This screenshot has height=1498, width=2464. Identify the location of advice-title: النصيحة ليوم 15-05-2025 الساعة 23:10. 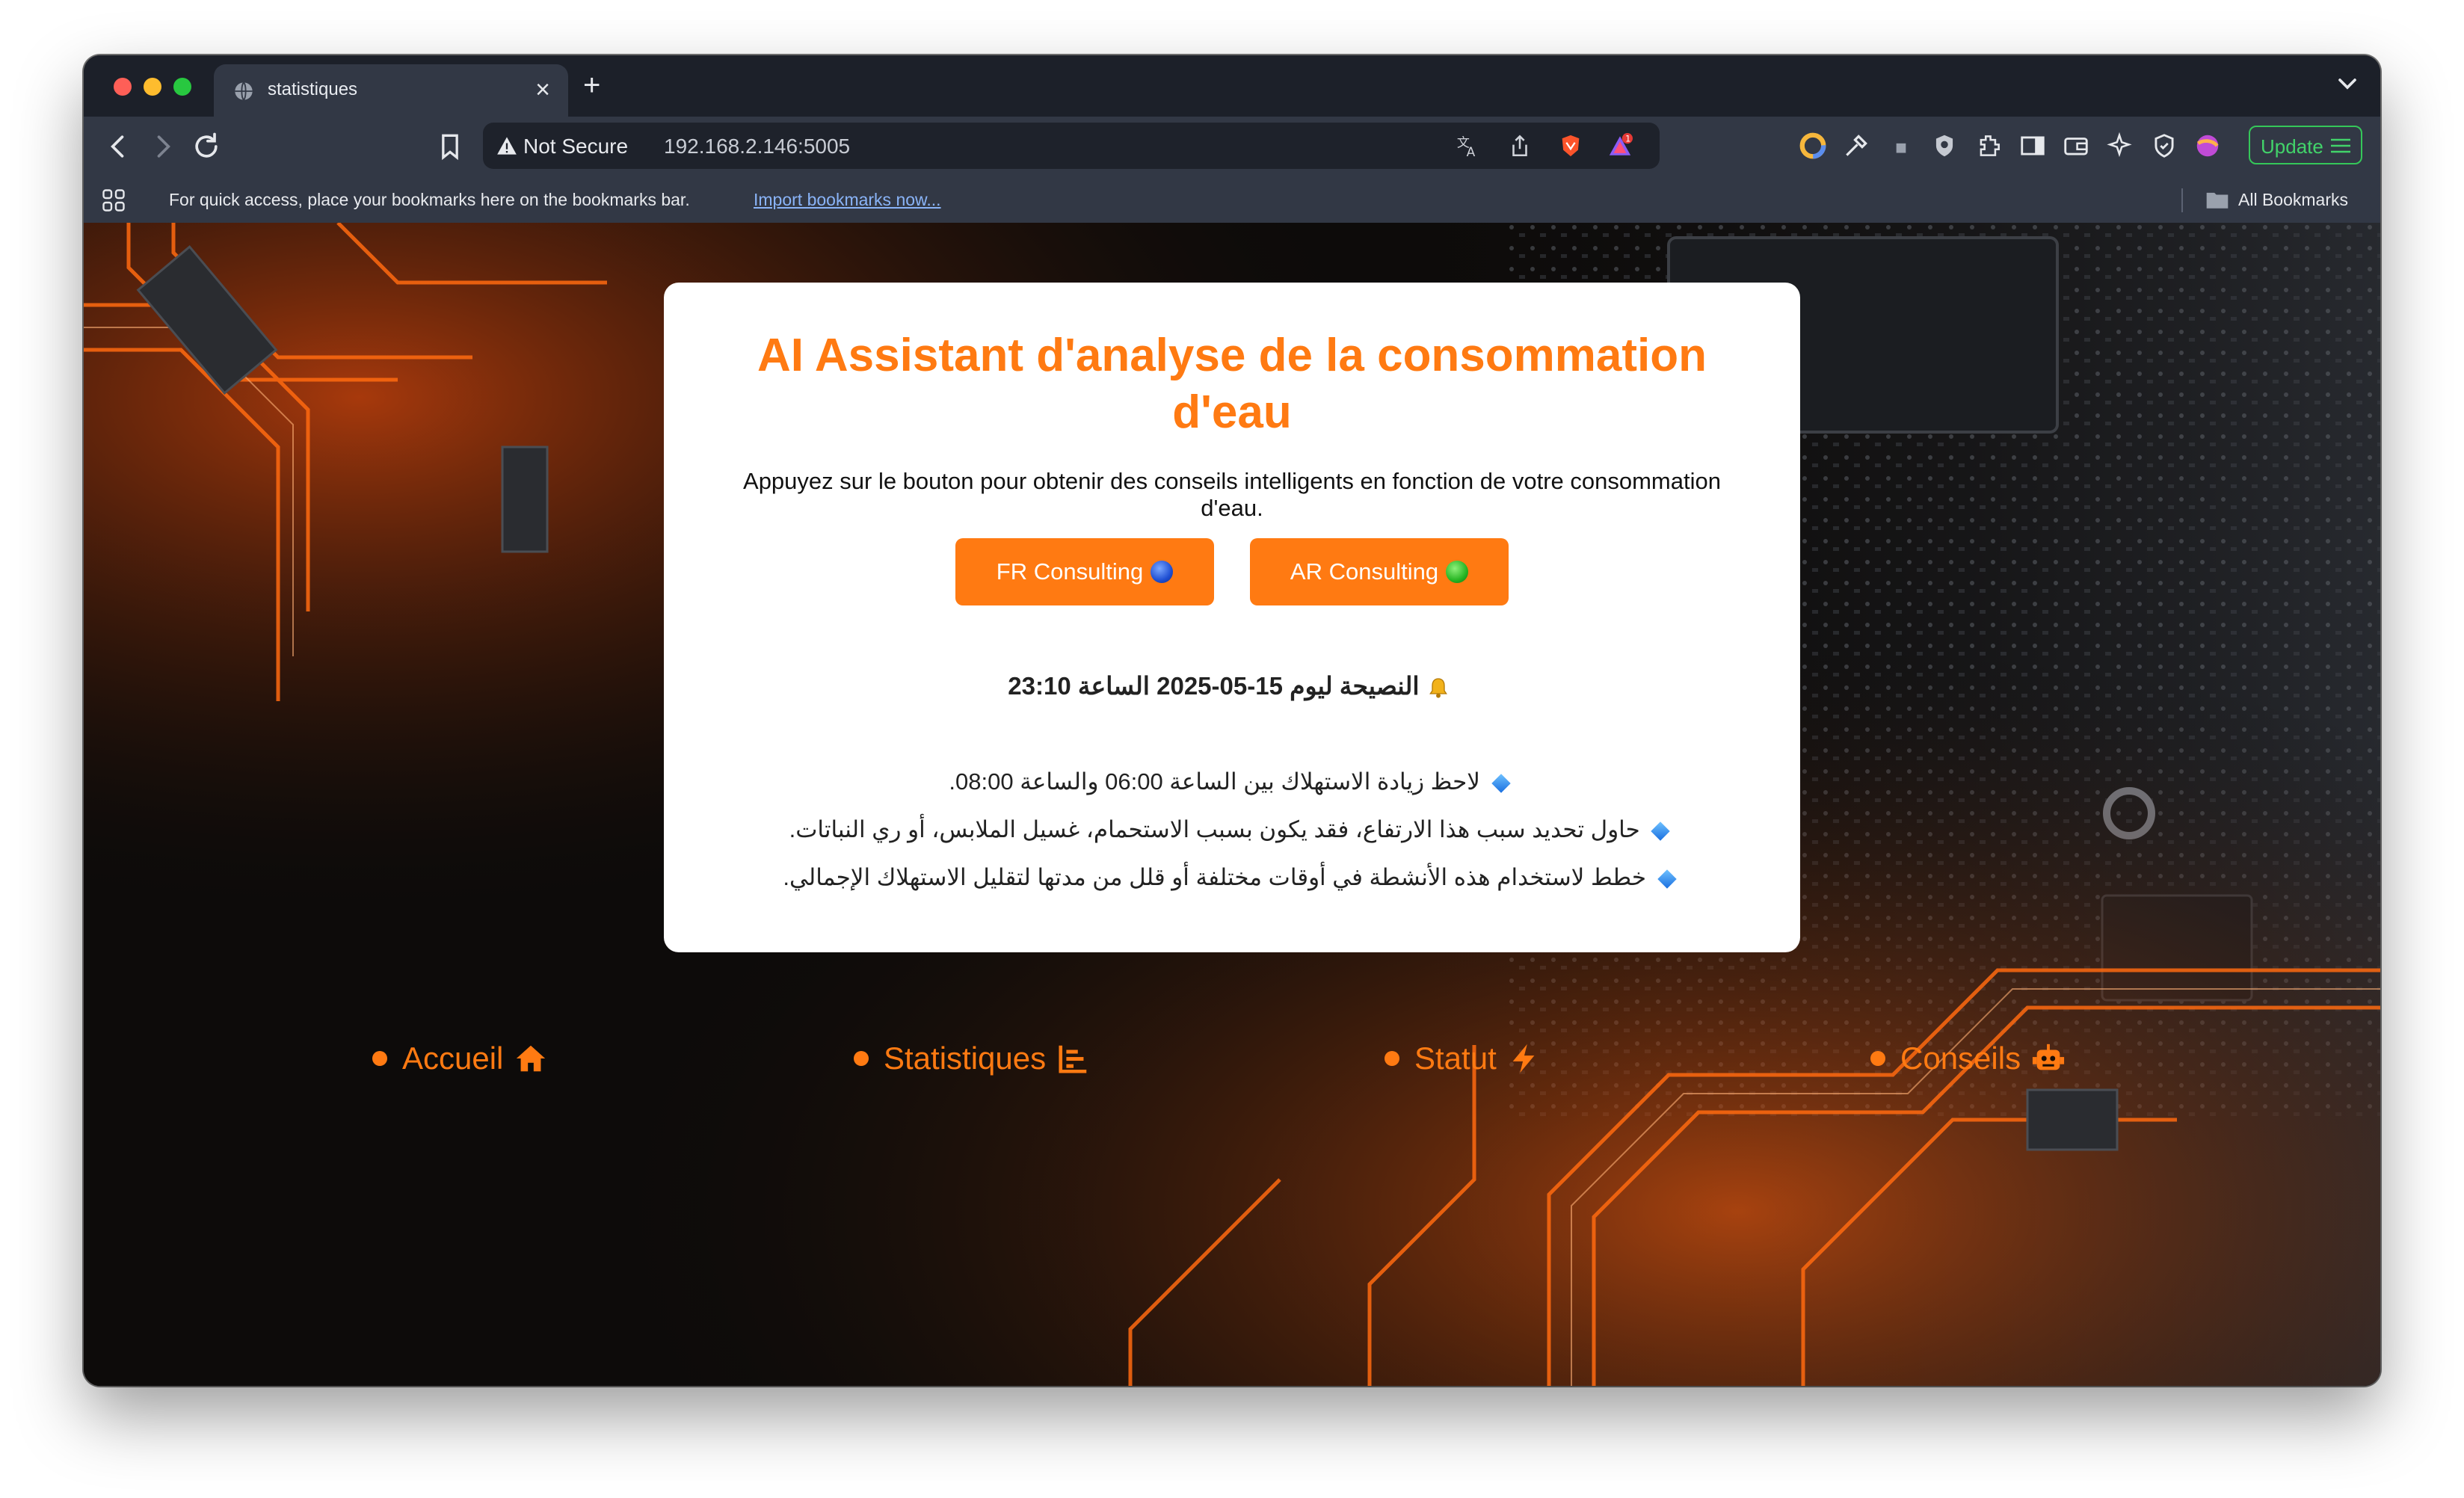
(1214, 686).